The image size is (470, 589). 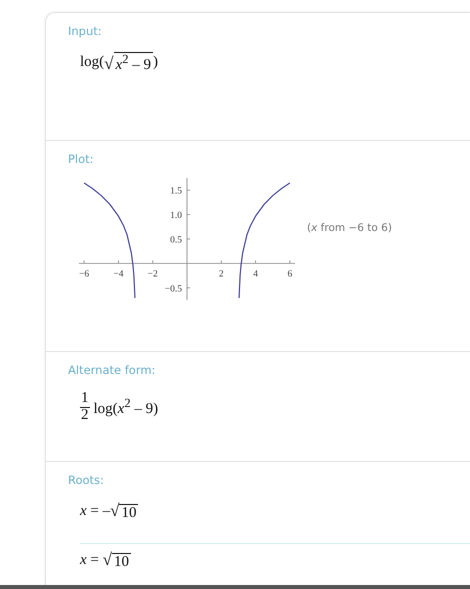 What do you see at coordinates (112, 370) in the screenshot?
I see `pod-title: Alternate form:` at bounding box center [112, 370].